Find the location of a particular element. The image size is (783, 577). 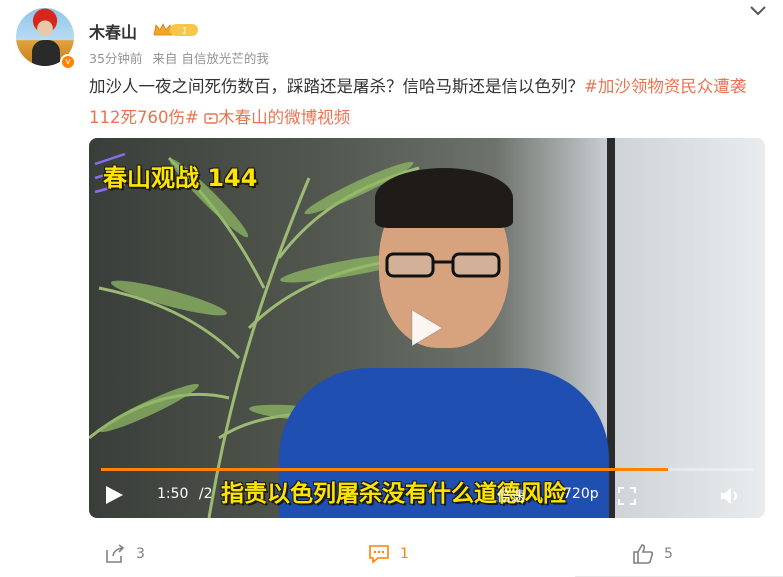

post-meta: 35分钟前 来自 自信放光芒的我 is located at coordinates (182, 57).